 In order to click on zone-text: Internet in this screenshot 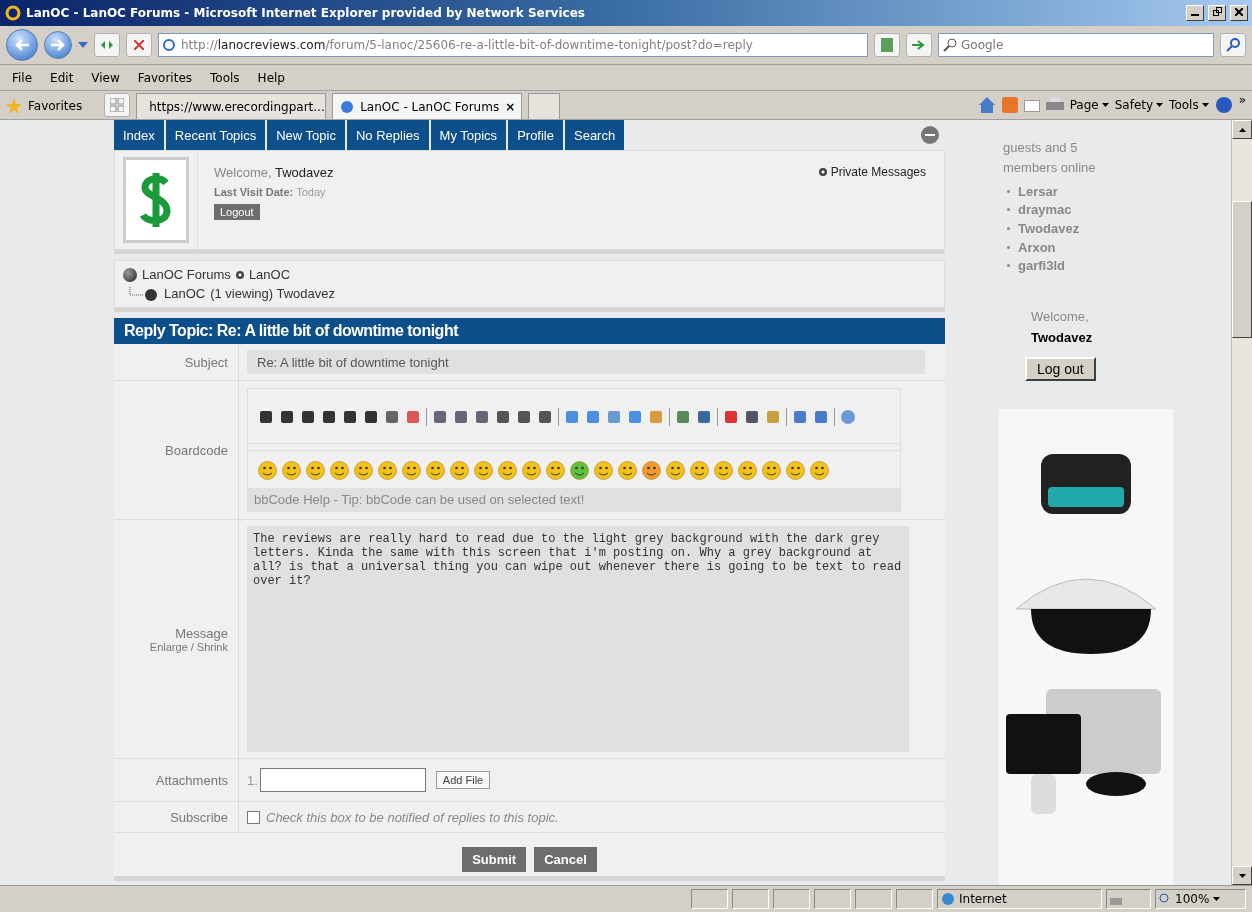, I will do `click(983, 899)`.